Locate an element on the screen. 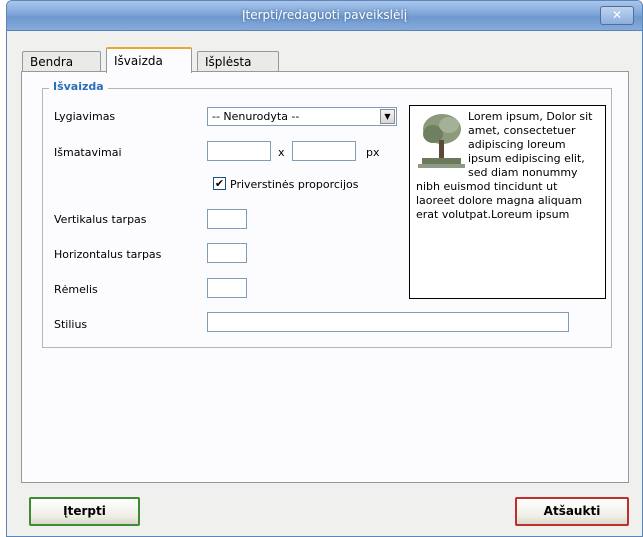 This screenshot has height=537, width=643. border-label: Rėmelis is located at coordinates (76, 289).